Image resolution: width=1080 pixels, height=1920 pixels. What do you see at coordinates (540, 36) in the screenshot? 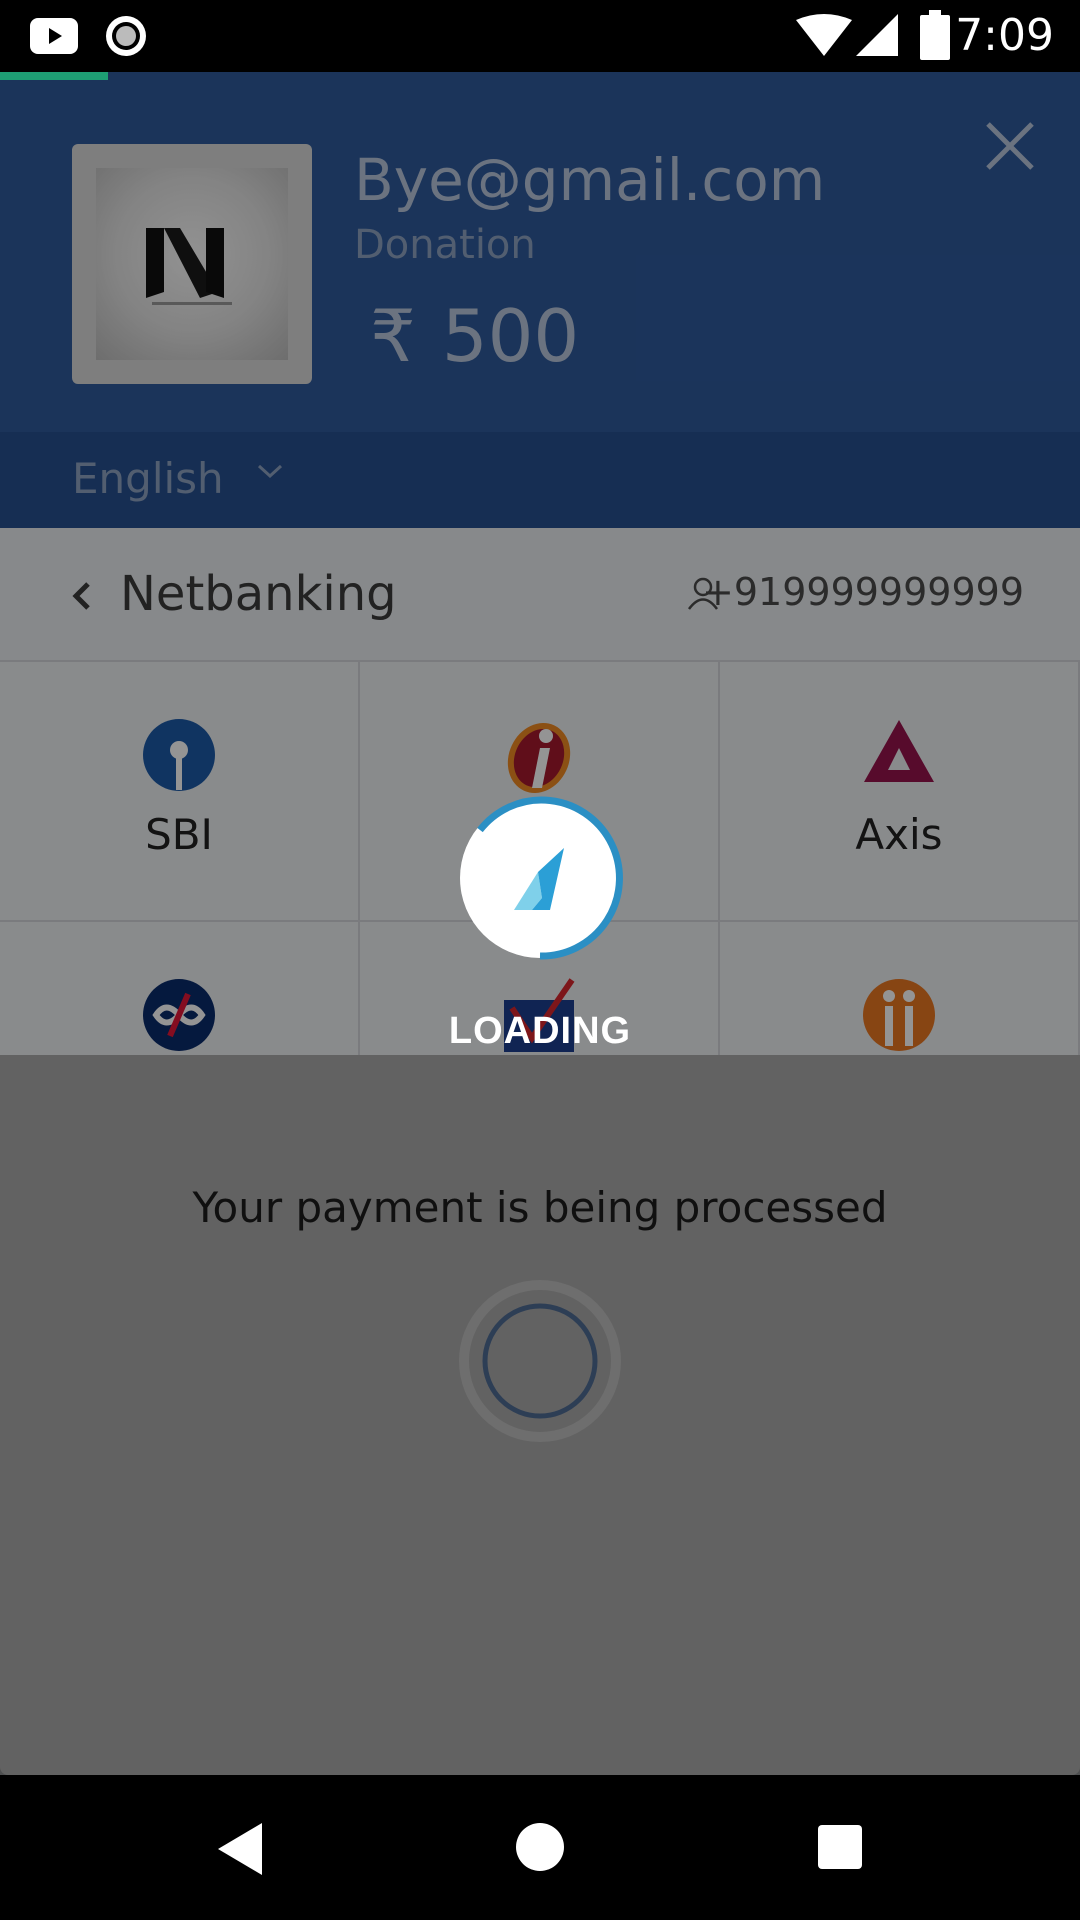
I see `status-bar: 7:09` at bounding box center [540, 36].